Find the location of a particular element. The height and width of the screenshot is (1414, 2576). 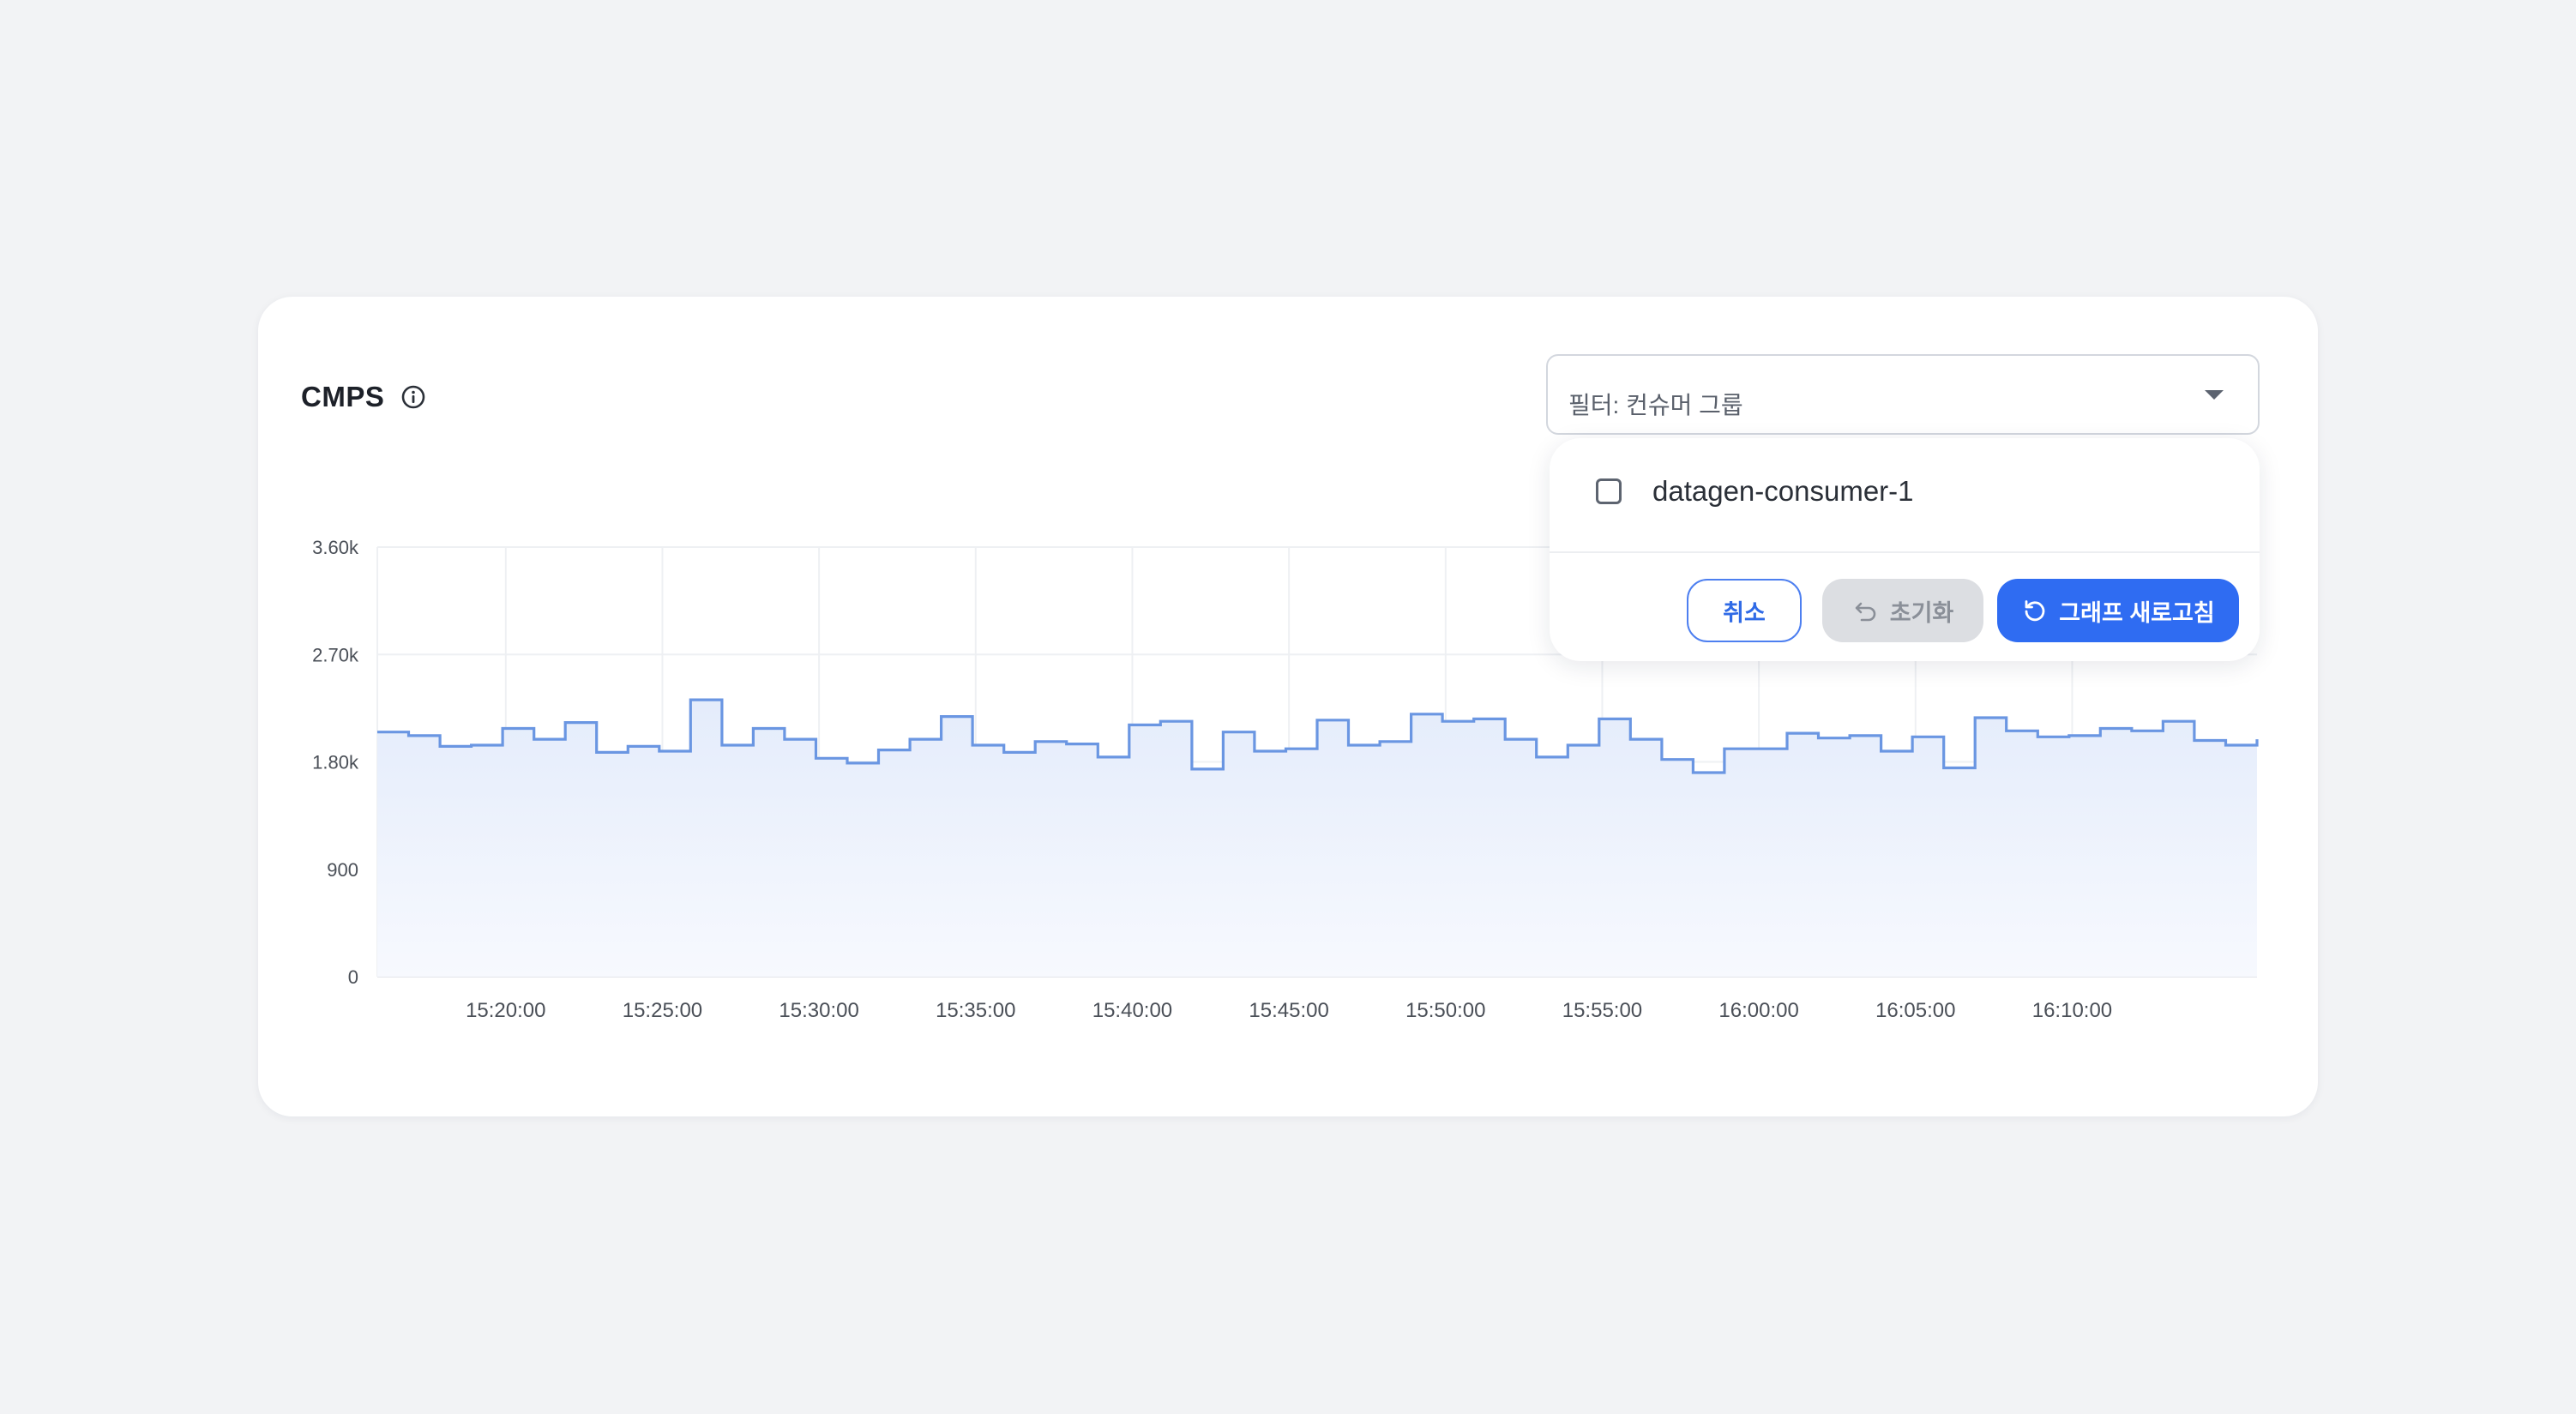

x-tick-label: 15:45:00 is located at coordinates (1288, 1010).